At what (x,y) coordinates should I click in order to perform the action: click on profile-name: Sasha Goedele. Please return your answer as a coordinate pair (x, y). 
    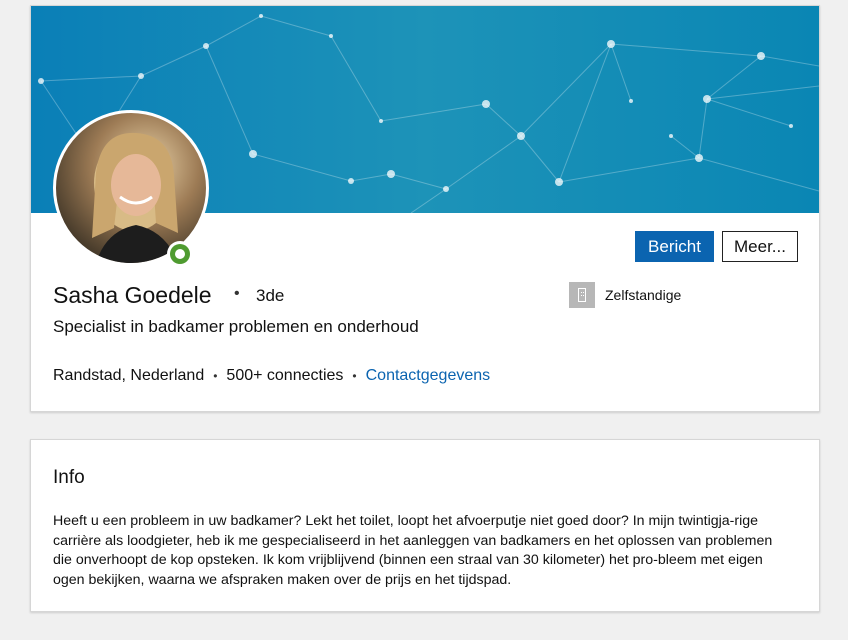
    Looking at the image, I should click on (132, 295).